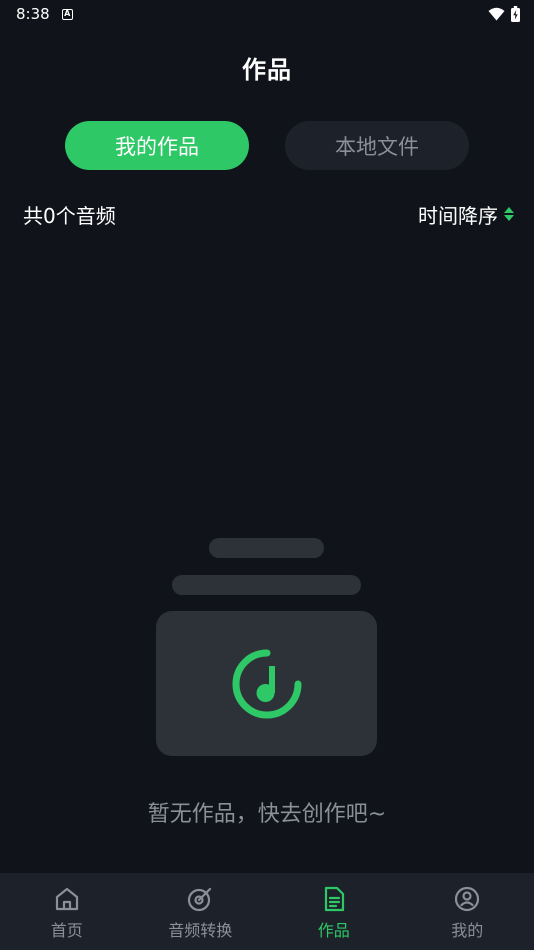 Image resolution: width=534 pixels, height=950 pixels. What do you see at coordinates (200, 930) in the screenshot?
I see `nav-label-audio-convert: 音频转换` at bounding box center [200, 930].